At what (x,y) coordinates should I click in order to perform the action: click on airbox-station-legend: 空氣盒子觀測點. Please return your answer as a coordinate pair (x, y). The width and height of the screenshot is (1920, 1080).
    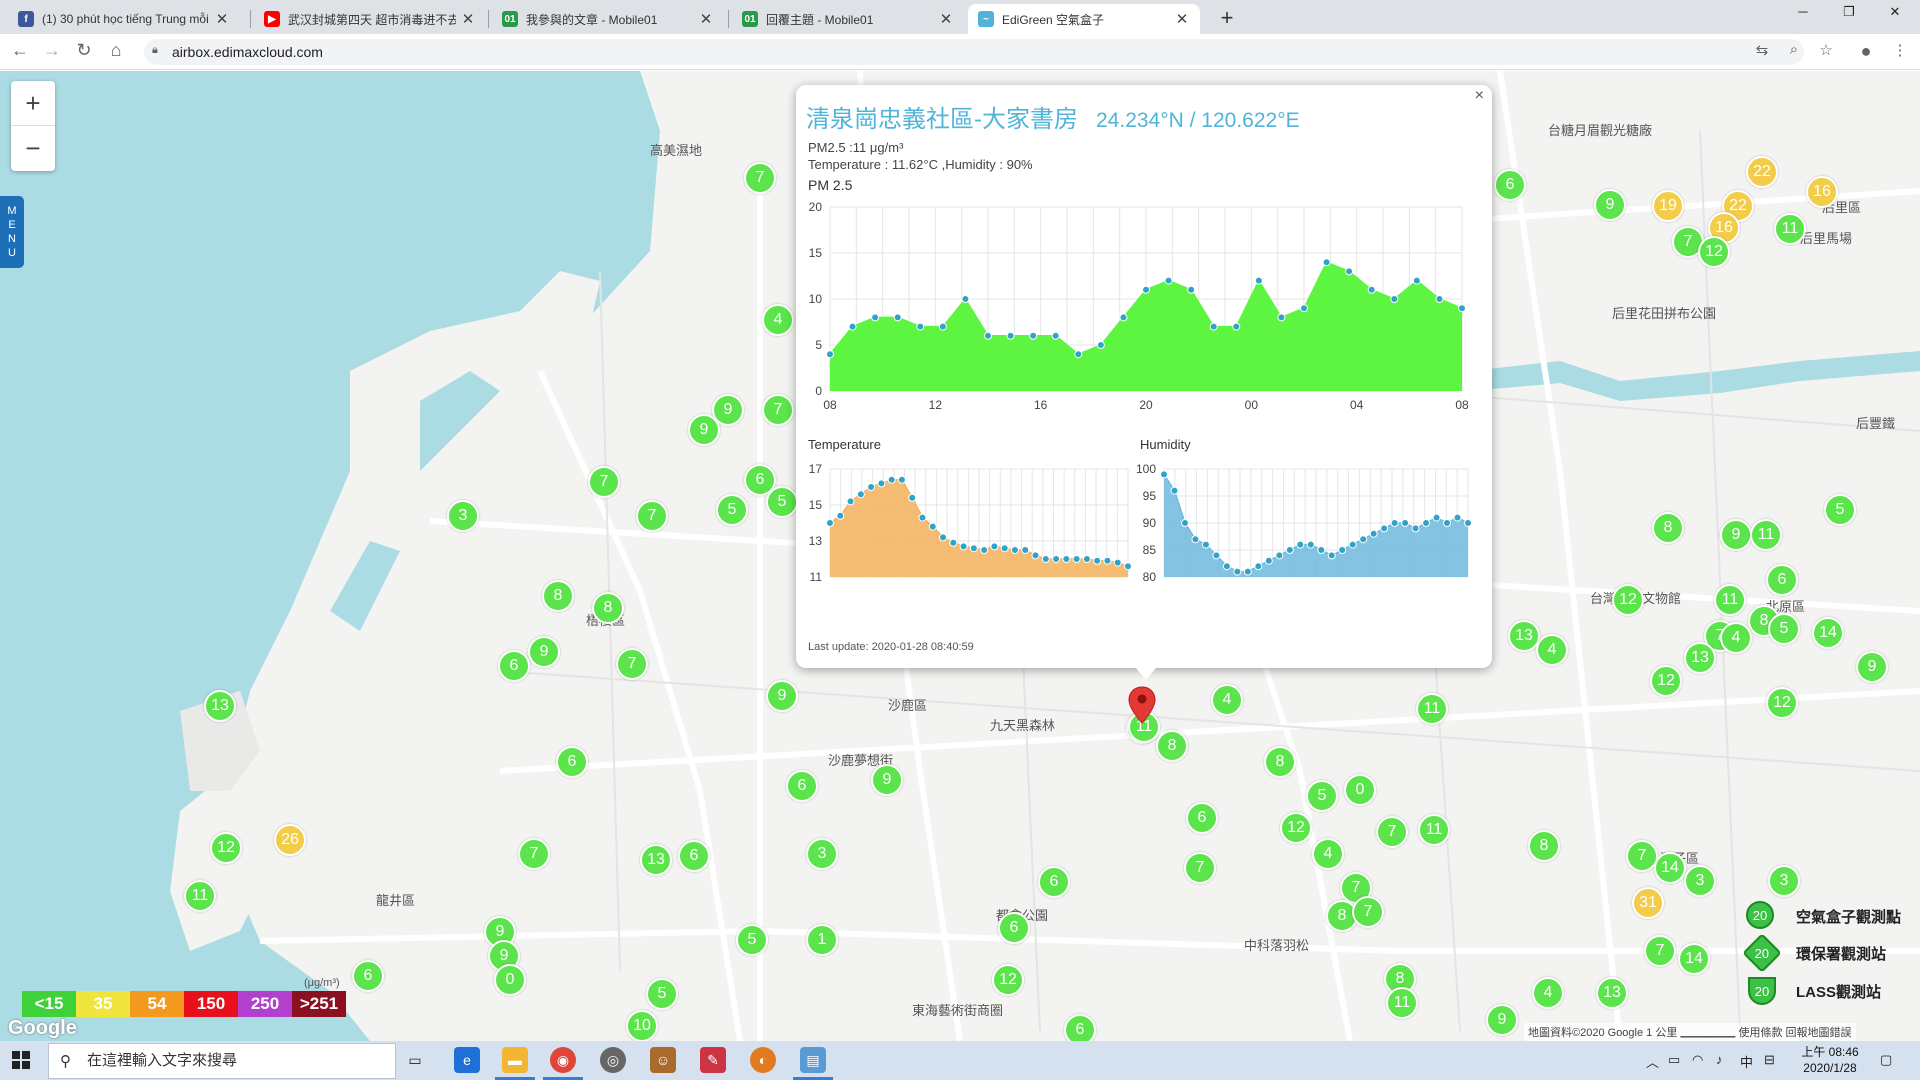
    Looking at the image, I should click on (1848, 916).